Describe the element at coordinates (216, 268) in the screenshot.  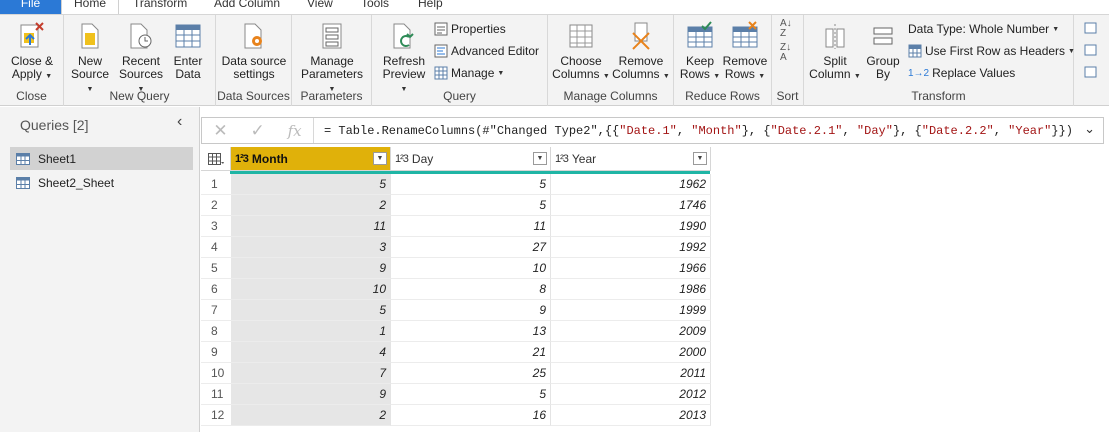
I see `row-number: 5` at that location.